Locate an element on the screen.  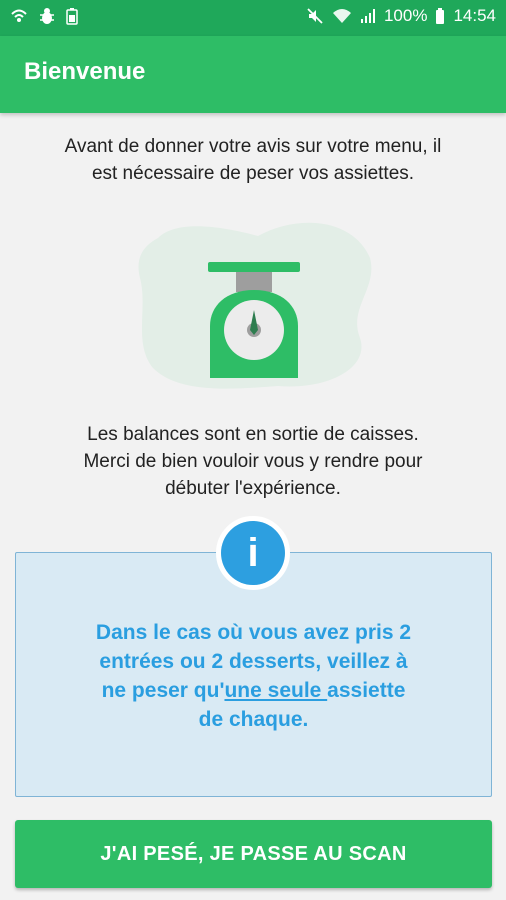
info-line-3: ne peser qu'une seule assiette is located at coordinates (253, 690).